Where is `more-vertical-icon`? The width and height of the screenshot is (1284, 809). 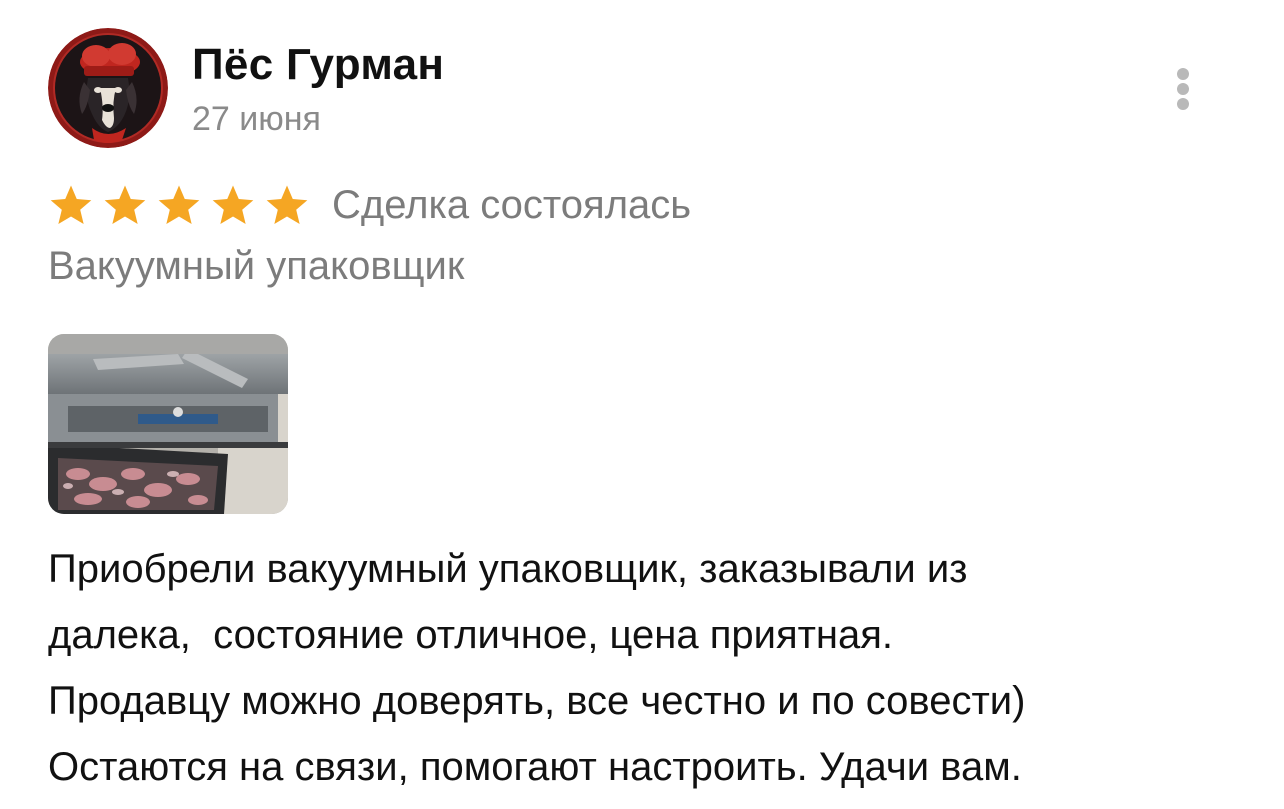 more-vertical-icon is located at coordinates (1183, 74).